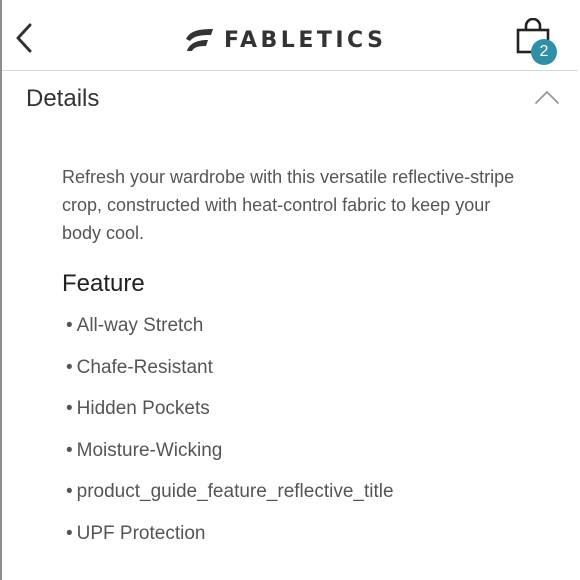  I want to click on feature-label: Chafe-Resistant, so click(144, 367).